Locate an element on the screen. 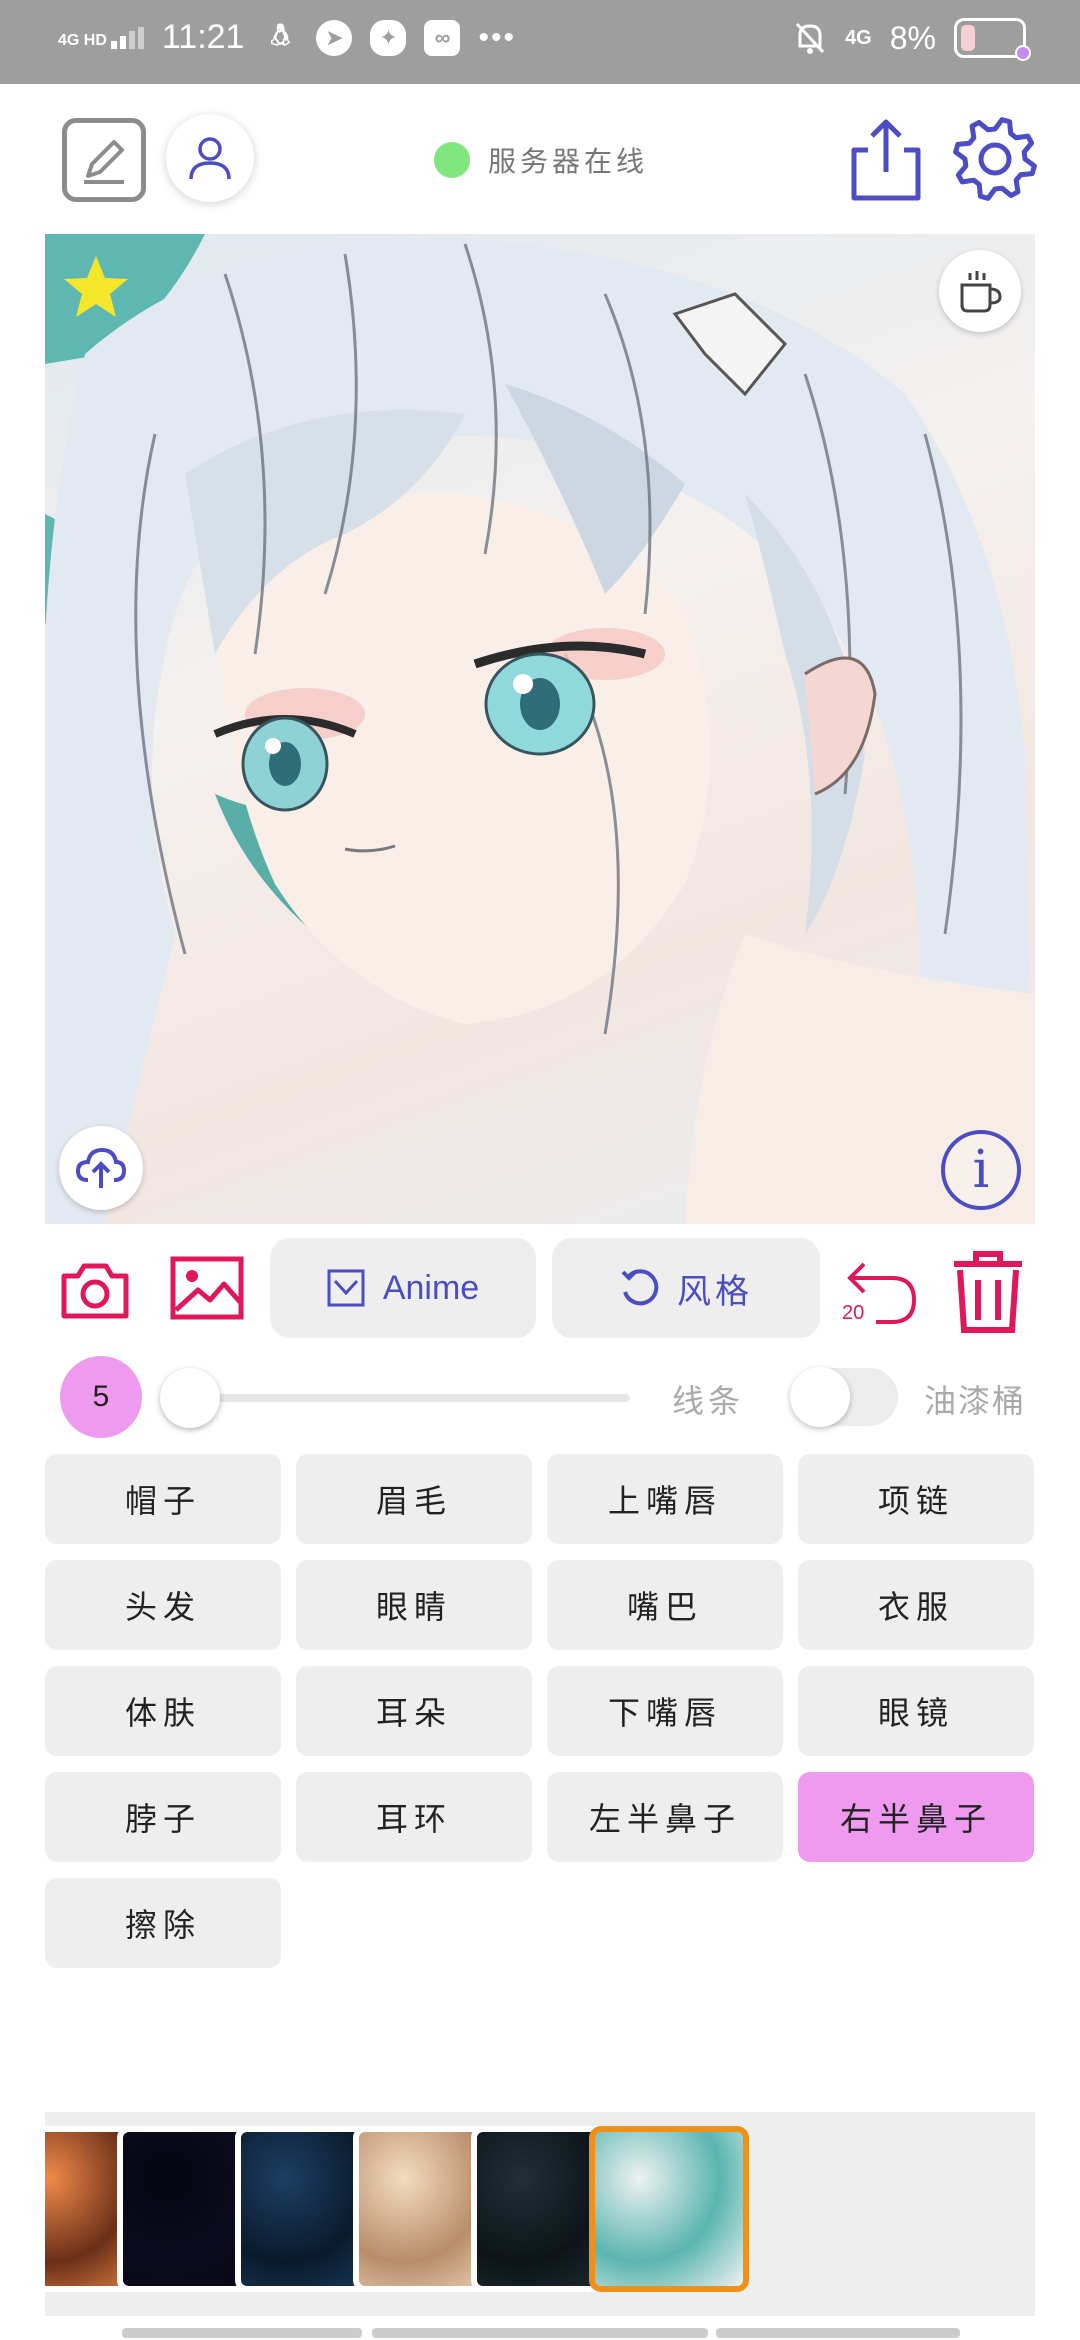 This screenshot has height=2340, width=1080. texture-strip is located at coordinates (540, 2214).